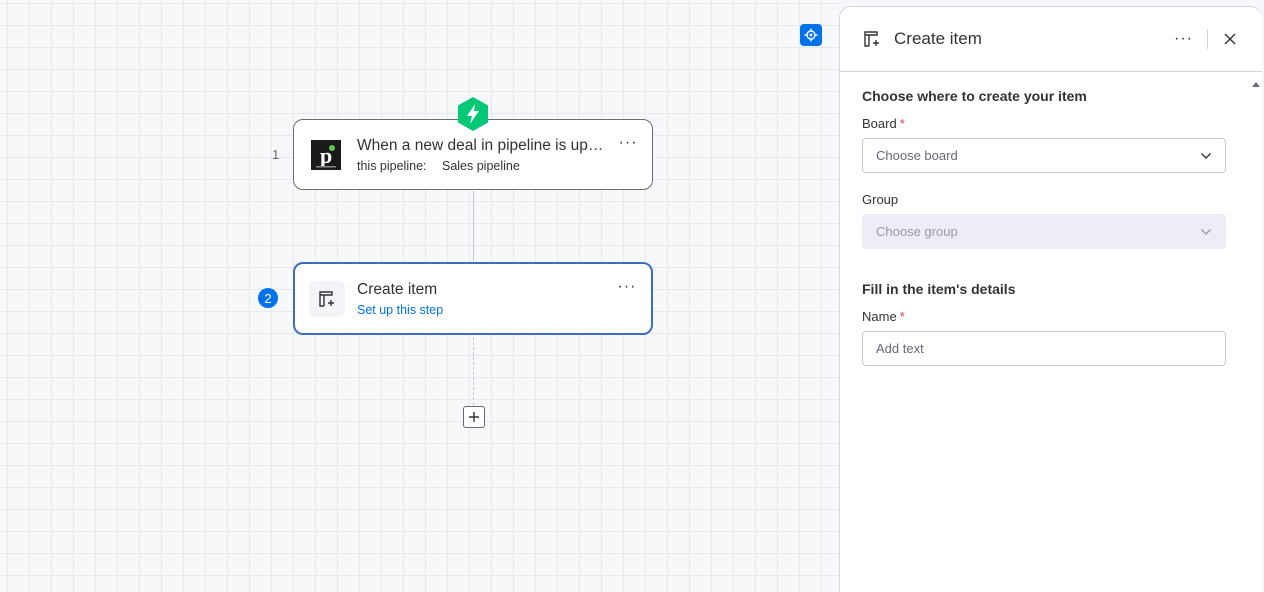 Image resolution: width=1264 pixels, height=592 pixels. Describe the element at coordinates (902, 316) in the screenshot. I see `name-required-mark: *` at that location.